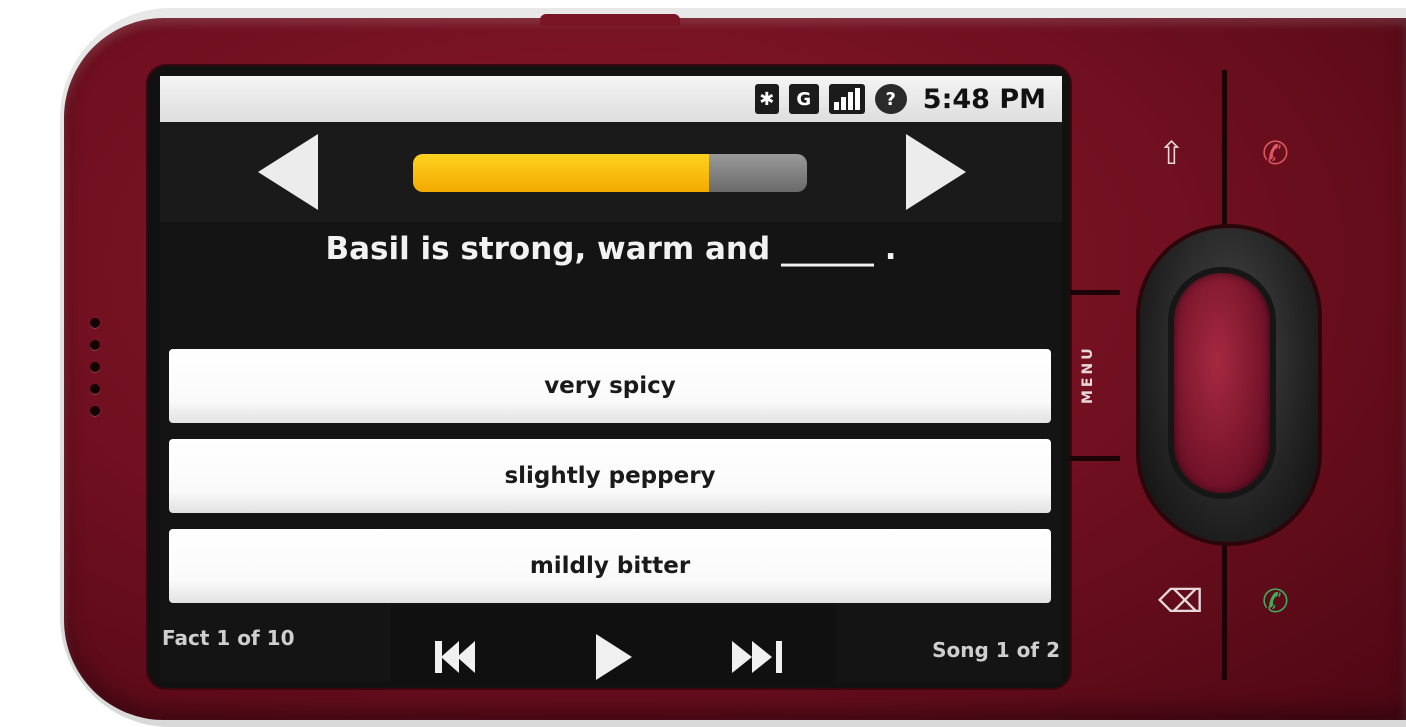  I want to click on previous-fact-button, so click(288, 172).